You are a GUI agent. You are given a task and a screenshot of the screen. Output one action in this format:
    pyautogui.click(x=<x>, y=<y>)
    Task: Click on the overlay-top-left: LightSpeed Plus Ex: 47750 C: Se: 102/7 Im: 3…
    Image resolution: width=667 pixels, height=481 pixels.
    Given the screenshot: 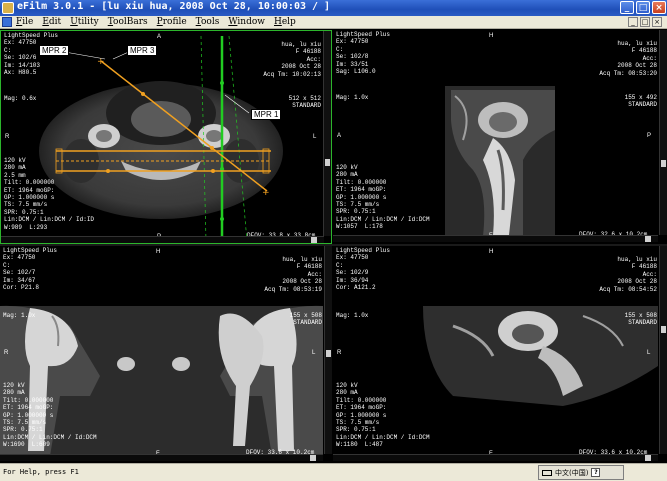 What is the action you would take?
    pyautogui.click(x=30, y=269)
    